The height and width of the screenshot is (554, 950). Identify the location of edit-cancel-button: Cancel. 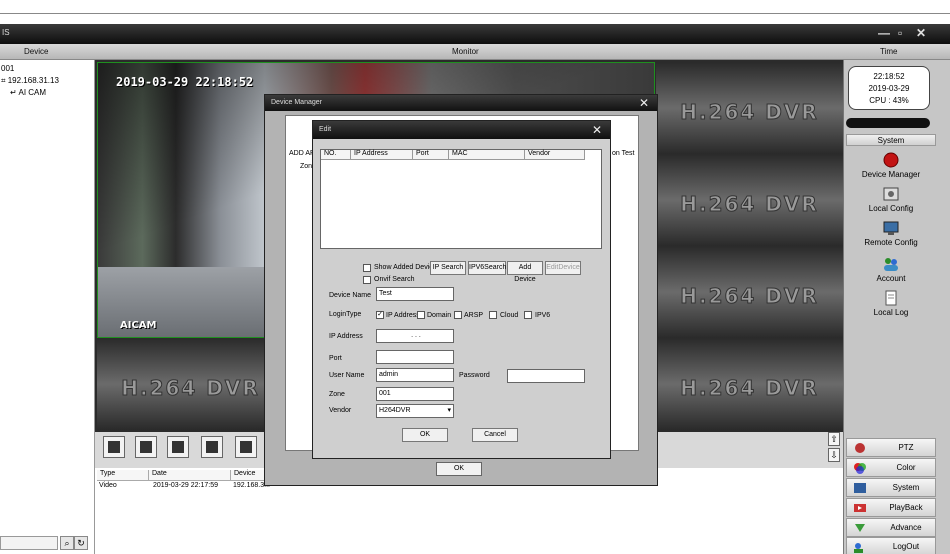
(495, 435).